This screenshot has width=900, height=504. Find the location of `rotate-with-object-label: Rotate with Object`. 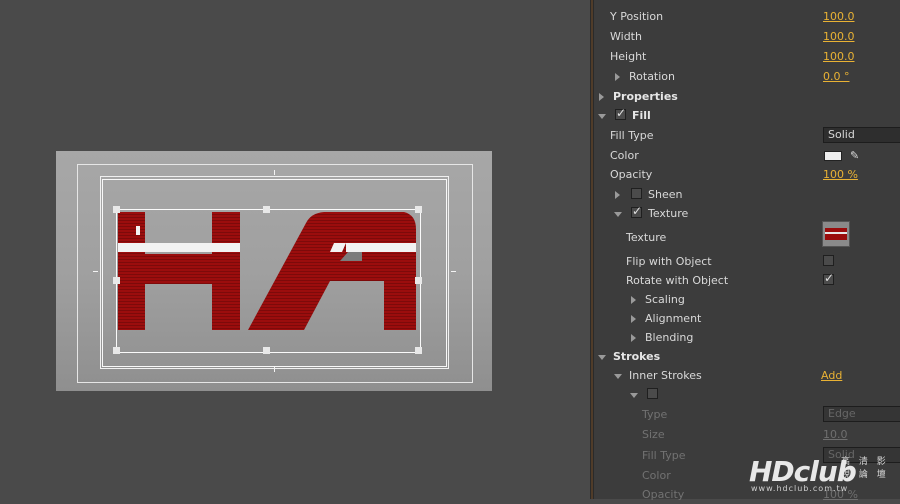

rotate-with-object-label: Rotate with Object is located at coordinates (677, 280).